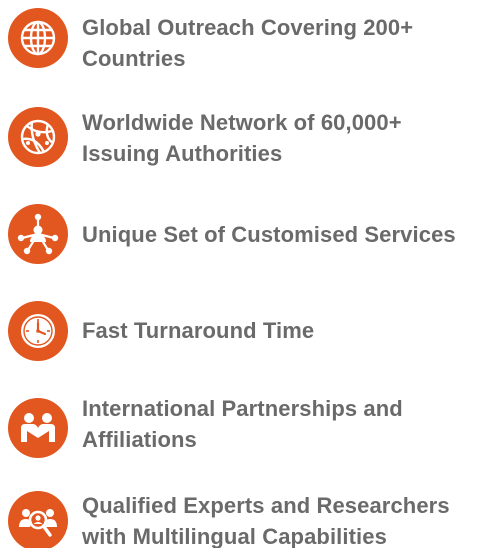 This screenshot has width=478, height=548. I want to click on feature-label-line-1: Worldwide Network of 60,000+, so click(242, 122).